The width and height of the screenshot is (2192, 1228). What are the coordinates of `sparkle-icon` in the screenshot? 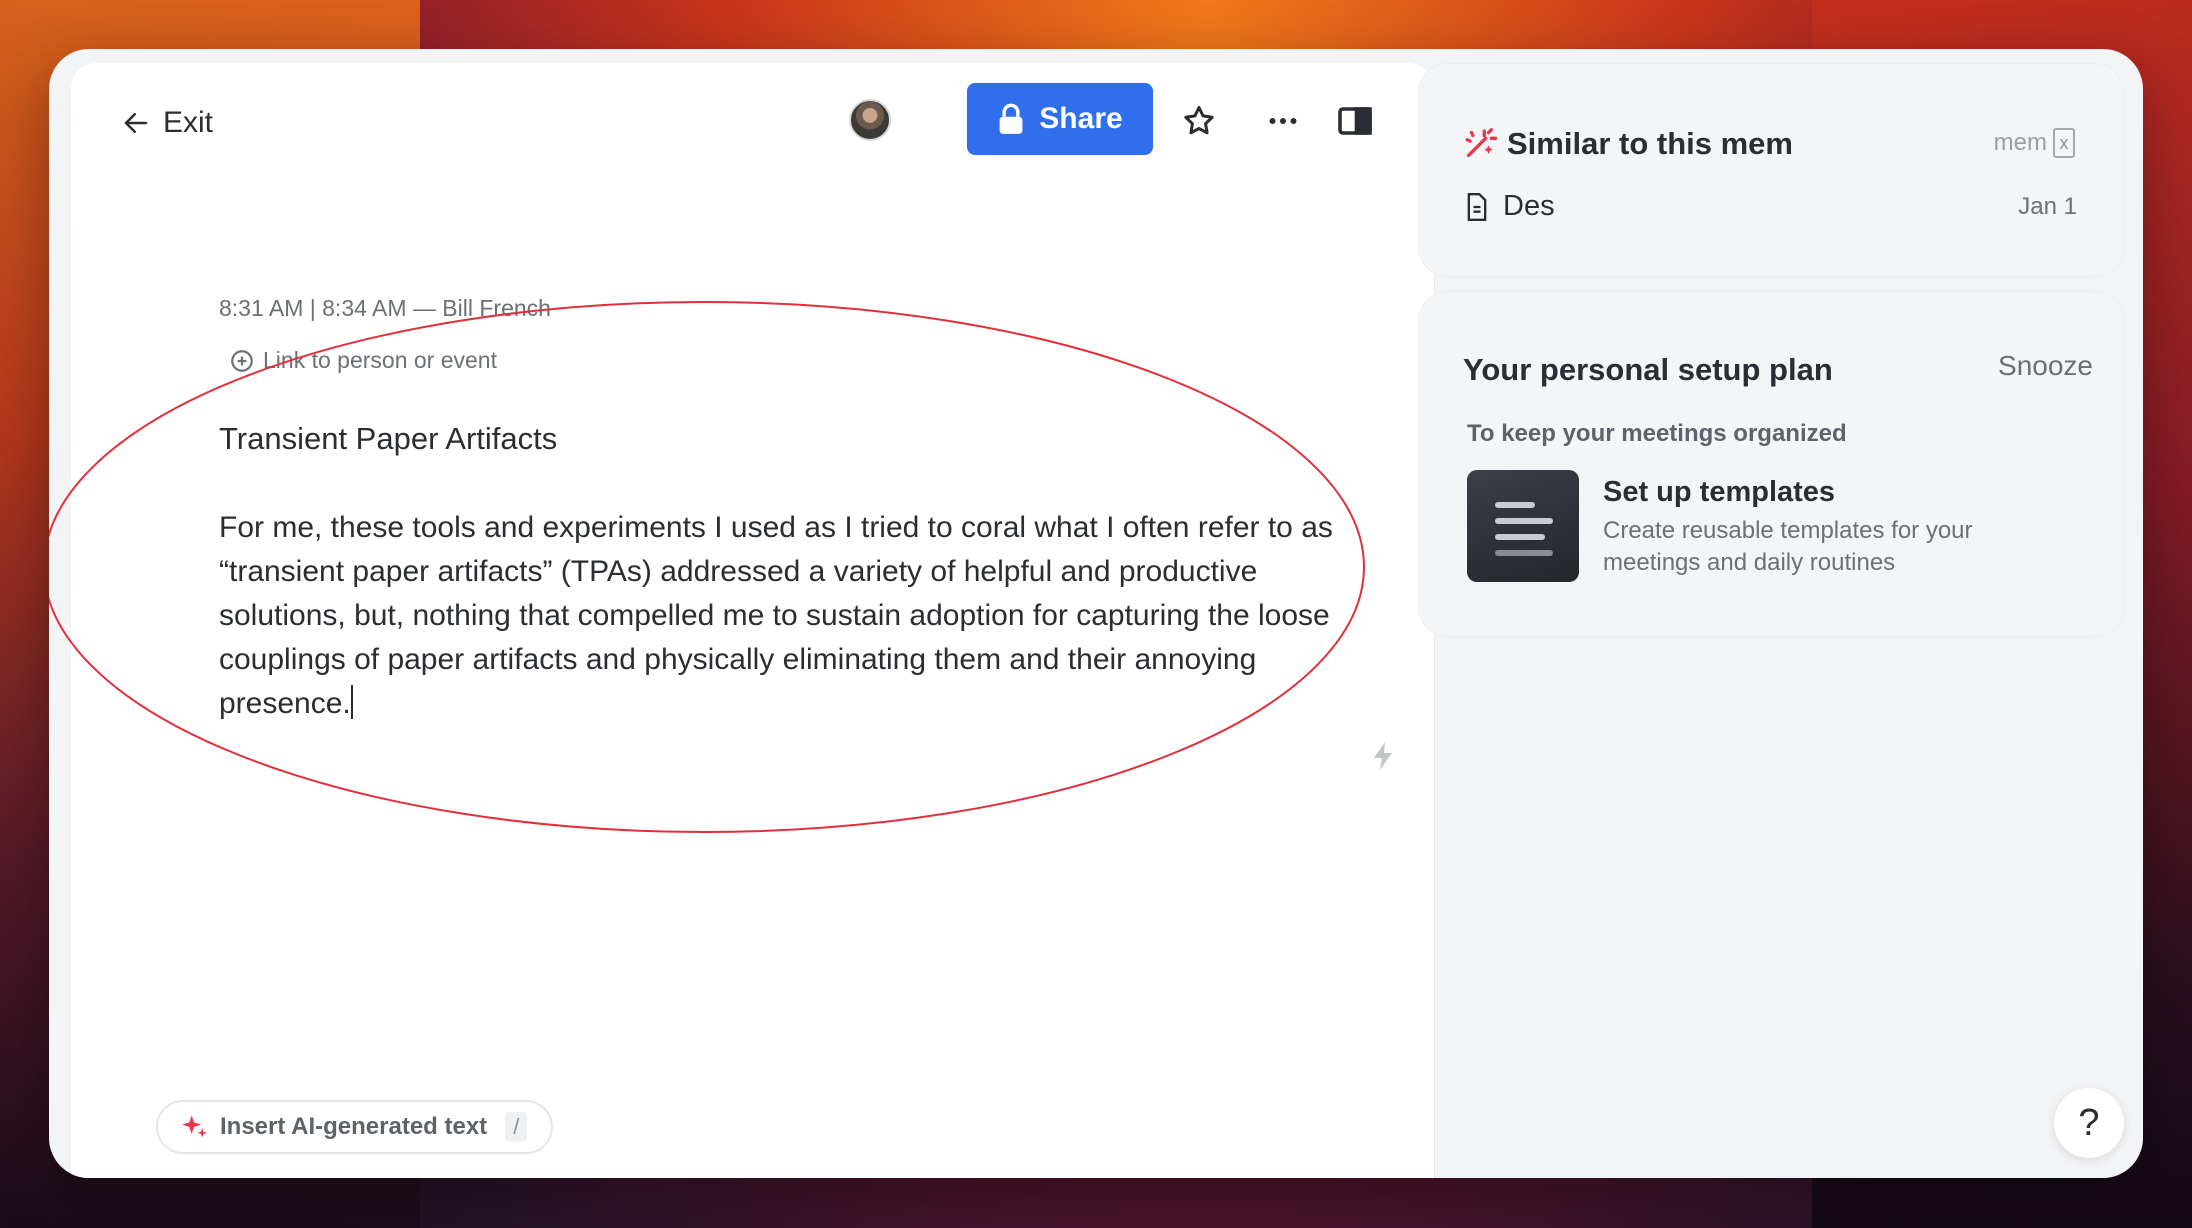 It's located at (194, 1126).